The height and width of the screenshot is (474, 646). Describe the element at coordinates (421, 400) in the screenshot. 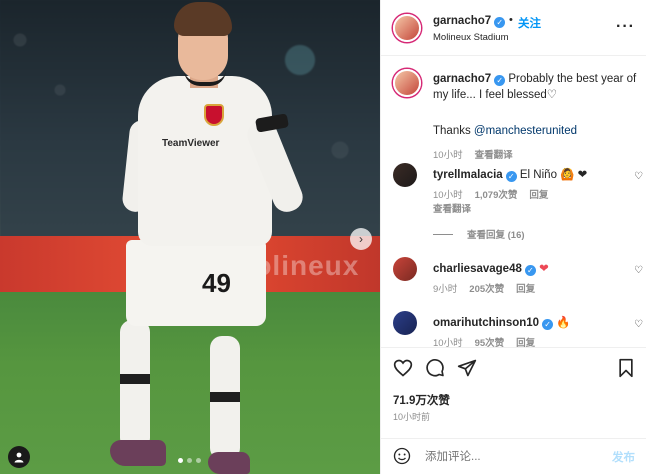

I see `likes-count: 71.9万次赞` at that location.